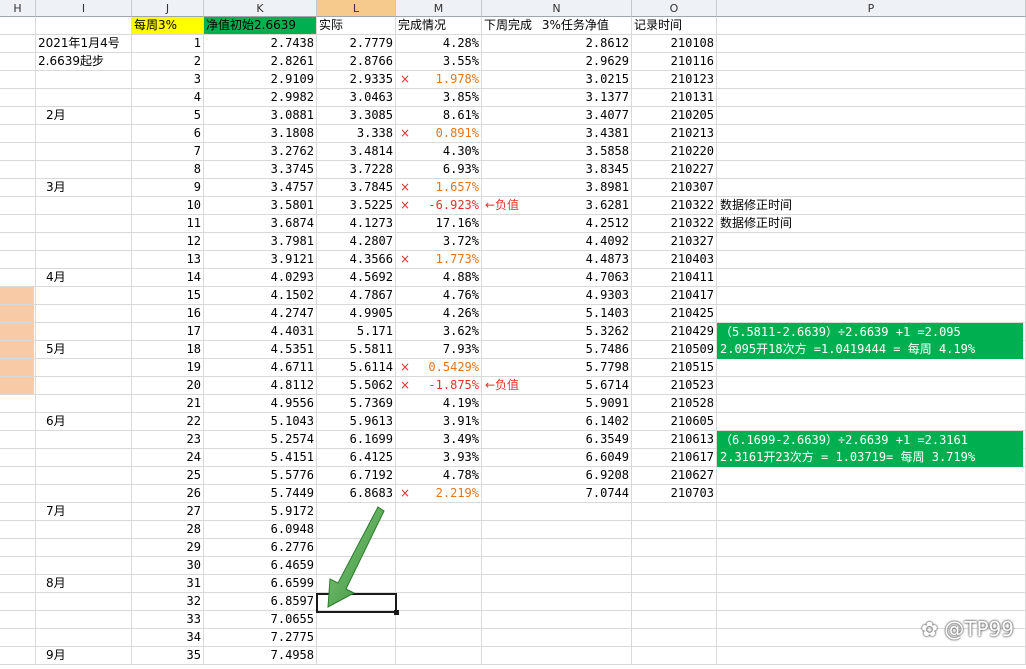 This screenshot has height=669, width=1026. What do you see at coordinates (168, 80) in the screenshot?
I see `cell-j: 3` at bounding box center [168, 80].